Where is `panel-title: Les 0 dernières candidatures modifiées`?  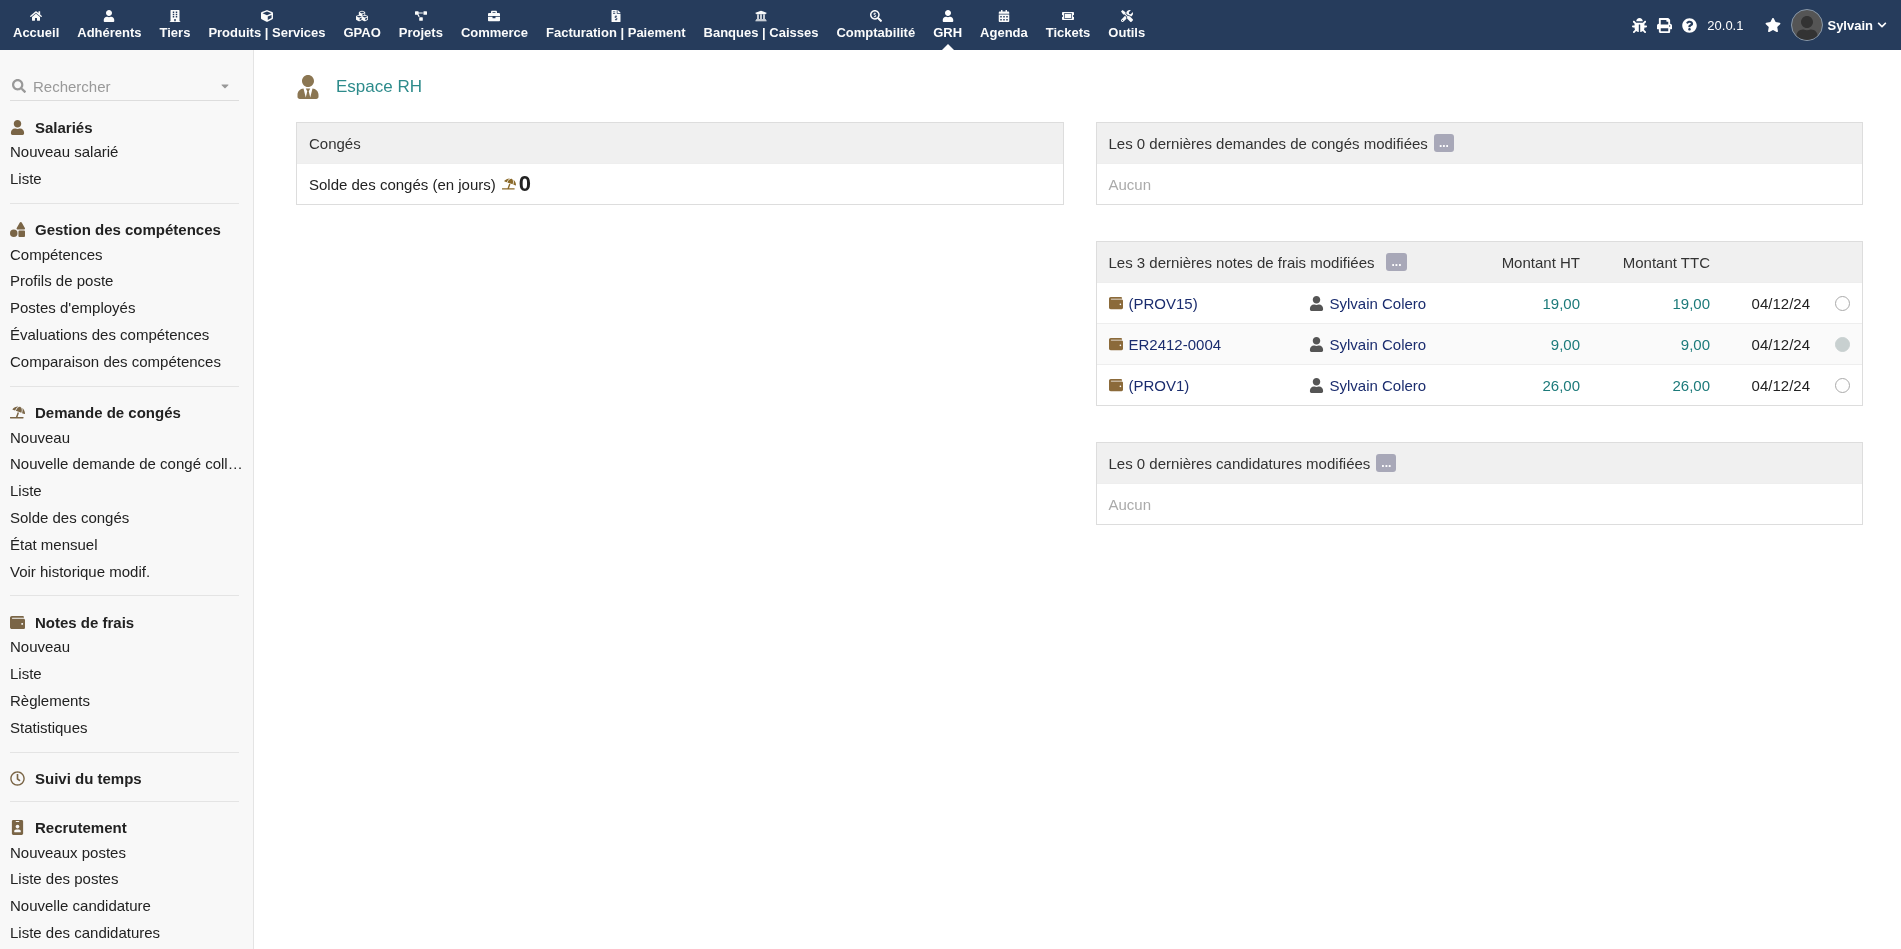
panel-title: Les 0 dernières candidatures modifiées is located at coordinates (1239, 463).